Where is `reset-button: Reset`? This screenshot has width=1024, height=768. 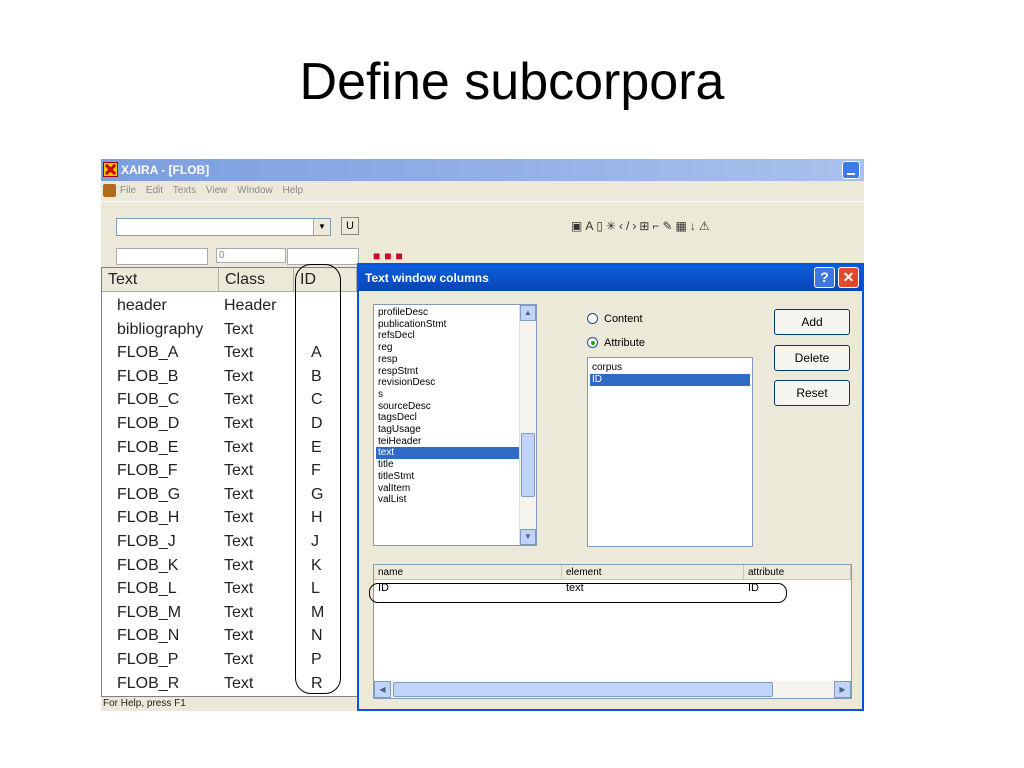 reset-button: Reset is located at coordinates (812, 393).